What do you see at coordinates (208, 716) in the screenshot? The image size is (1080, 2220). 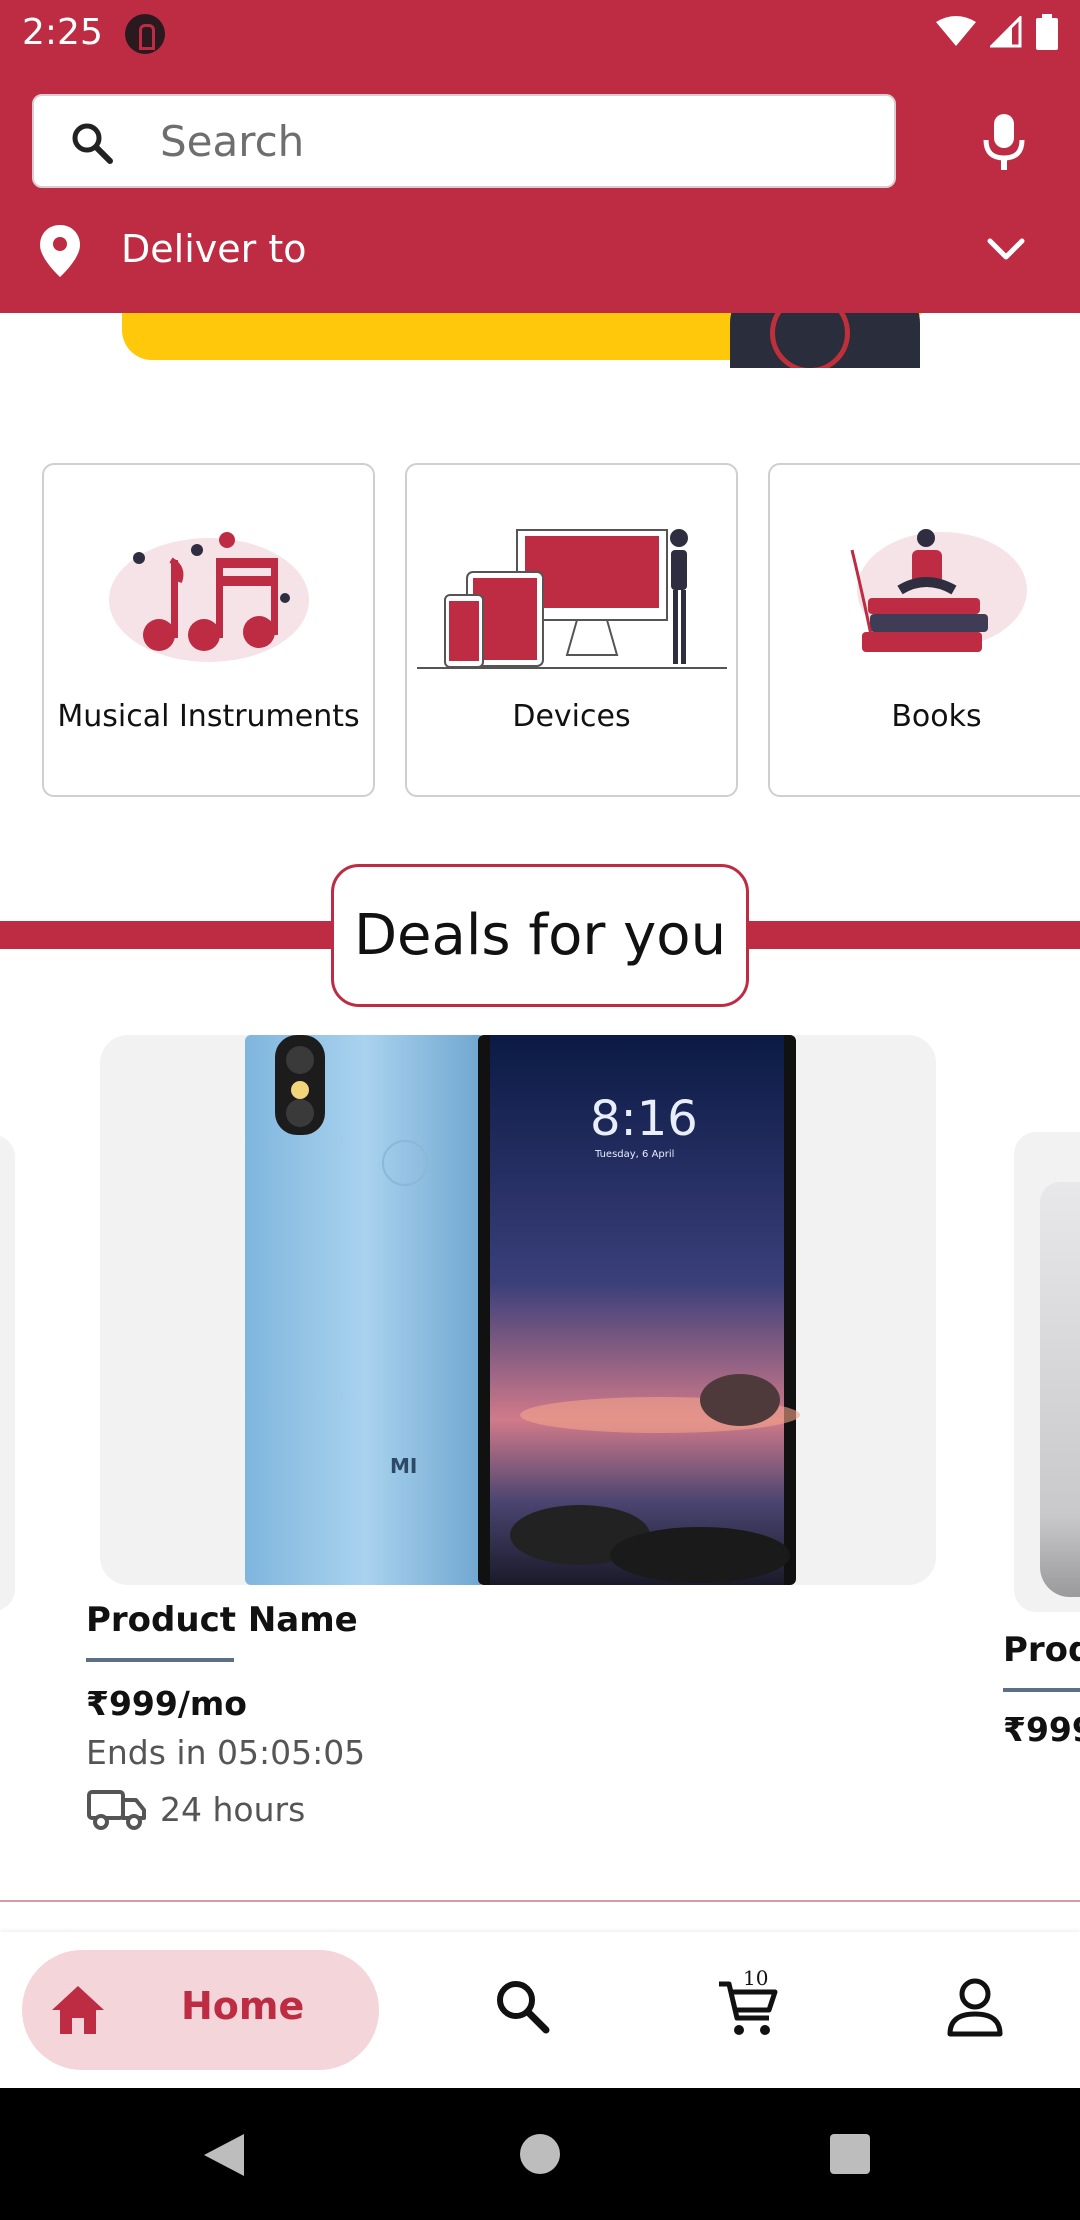 I see `category-label: Musical Instruments` at bounding box center [208, 716].